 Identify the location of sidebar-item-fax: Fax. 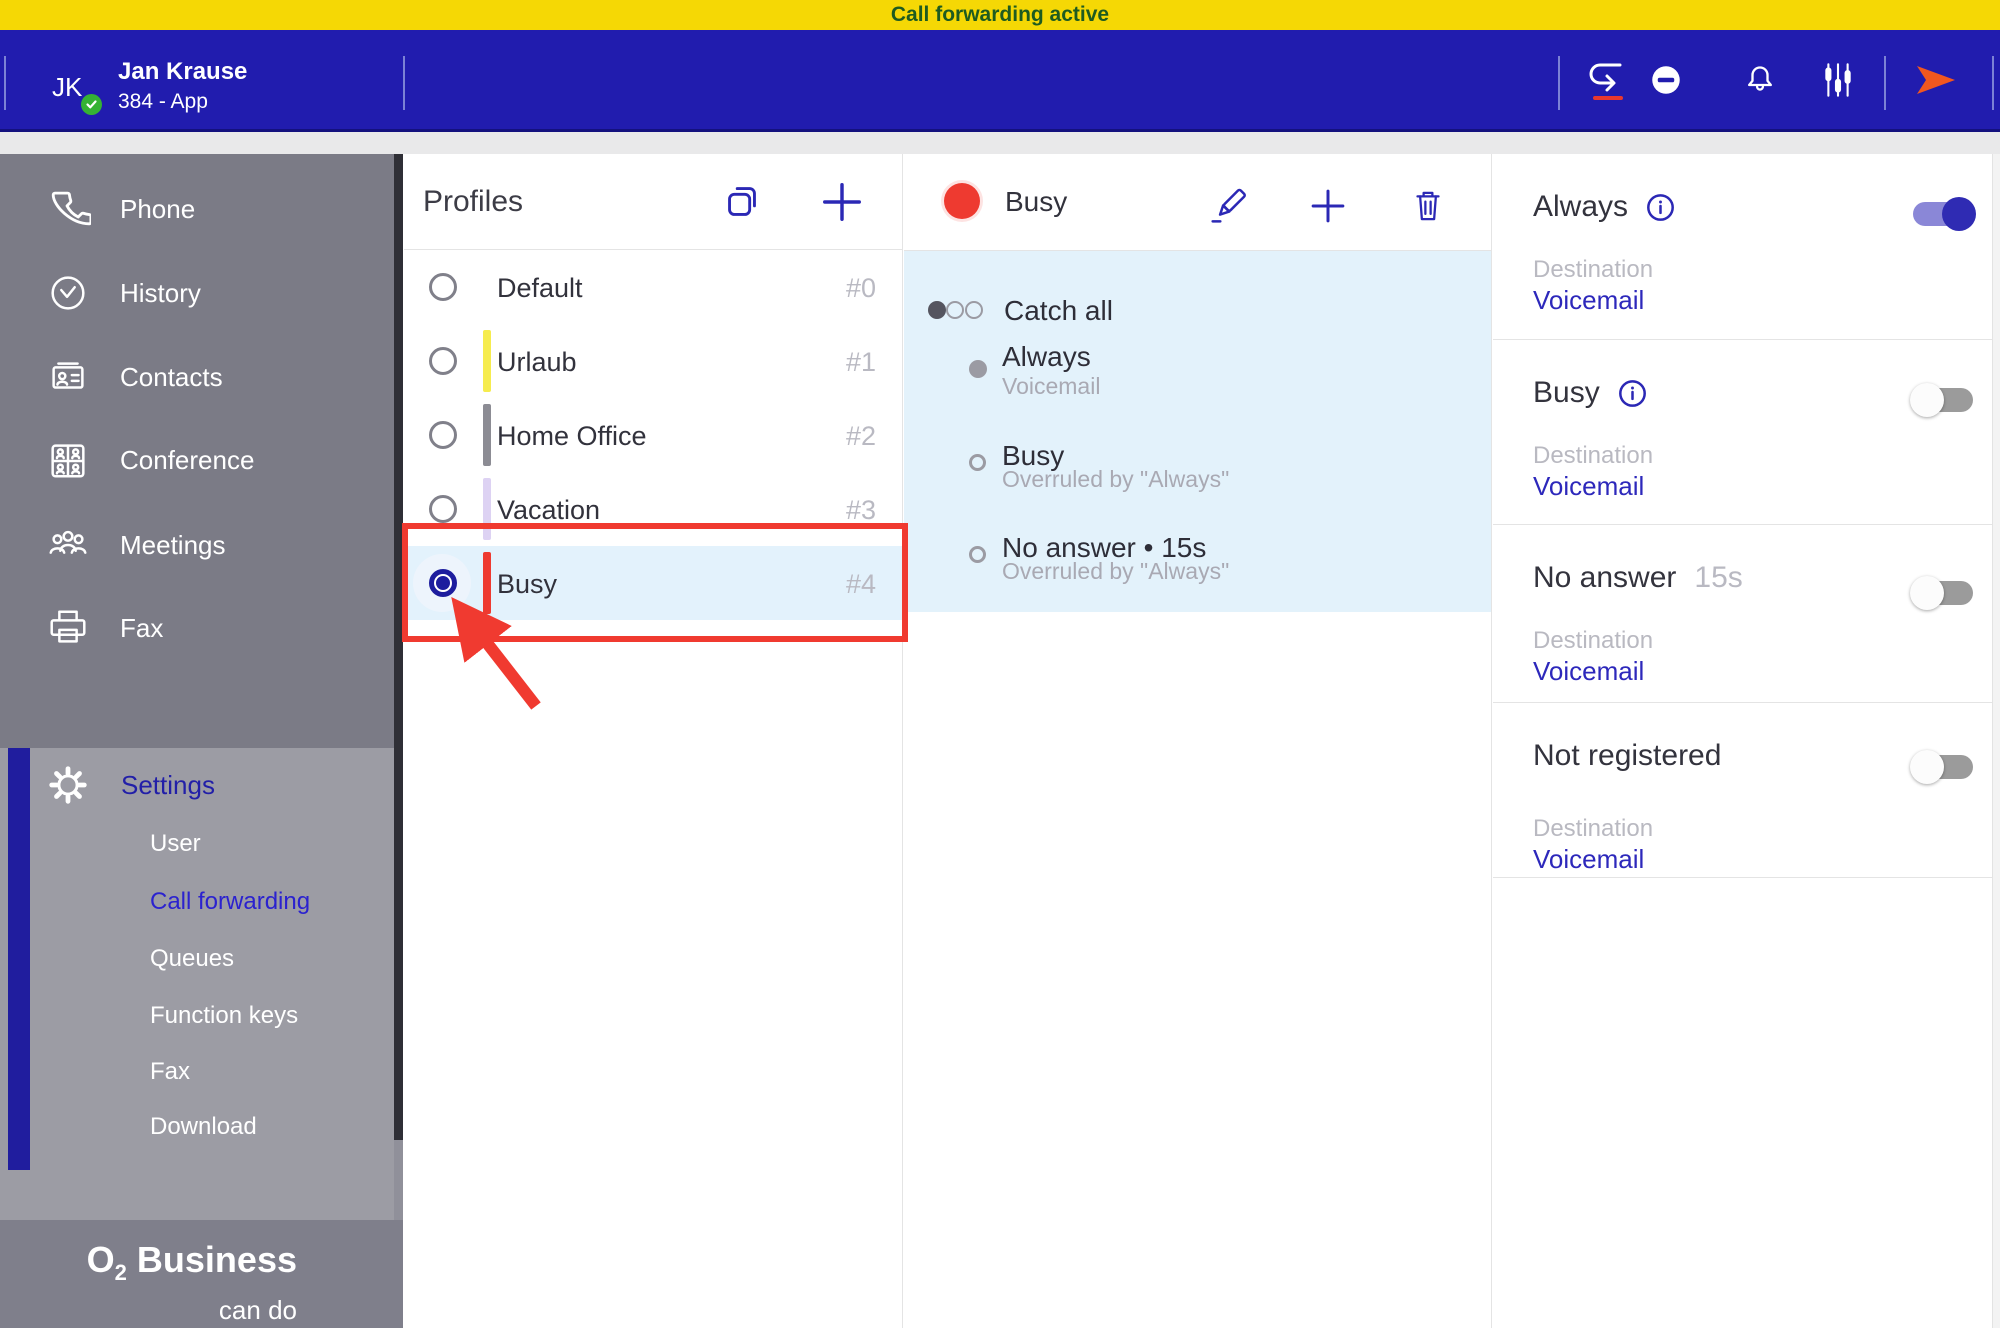
(195, 628).